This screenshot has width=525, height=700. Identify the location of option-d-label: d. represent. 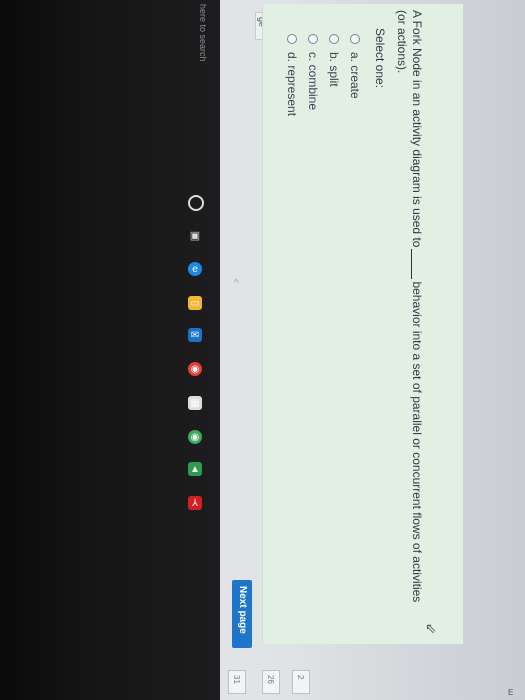
(292, 84).